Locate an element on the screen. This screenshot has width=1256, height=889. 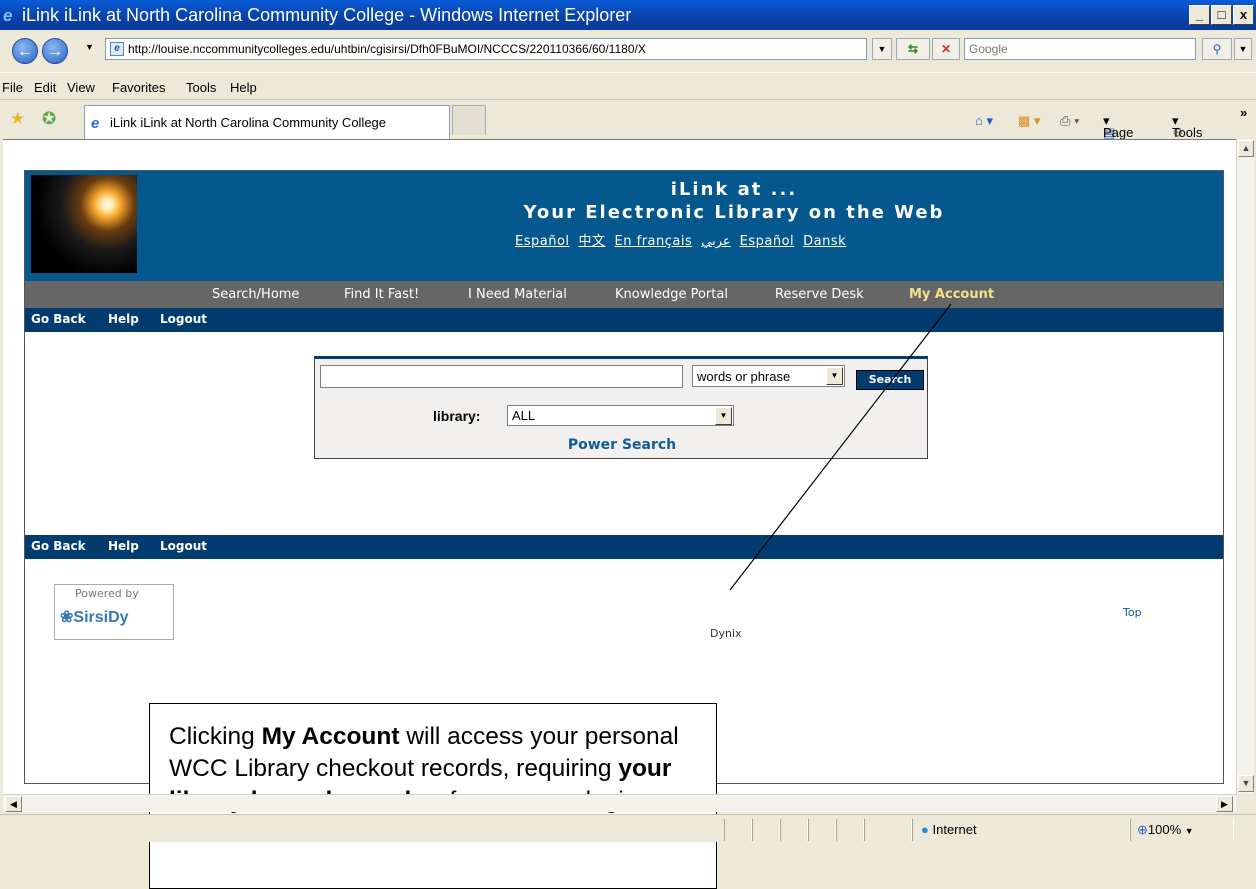
zoom-icon: ⊕ is located at coordinates (1142, 829).